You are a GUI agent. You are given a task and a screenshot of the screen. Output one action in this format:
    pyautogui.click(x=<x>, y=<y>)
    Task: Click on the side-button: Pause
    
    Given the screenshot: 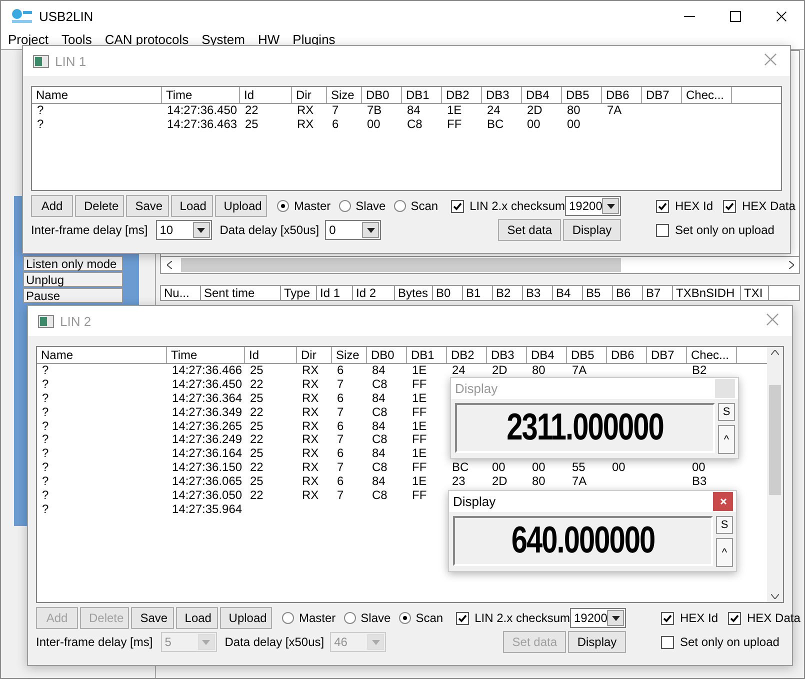 What is the action you would take?
    pyautogui.click(x=73, y=295)
    